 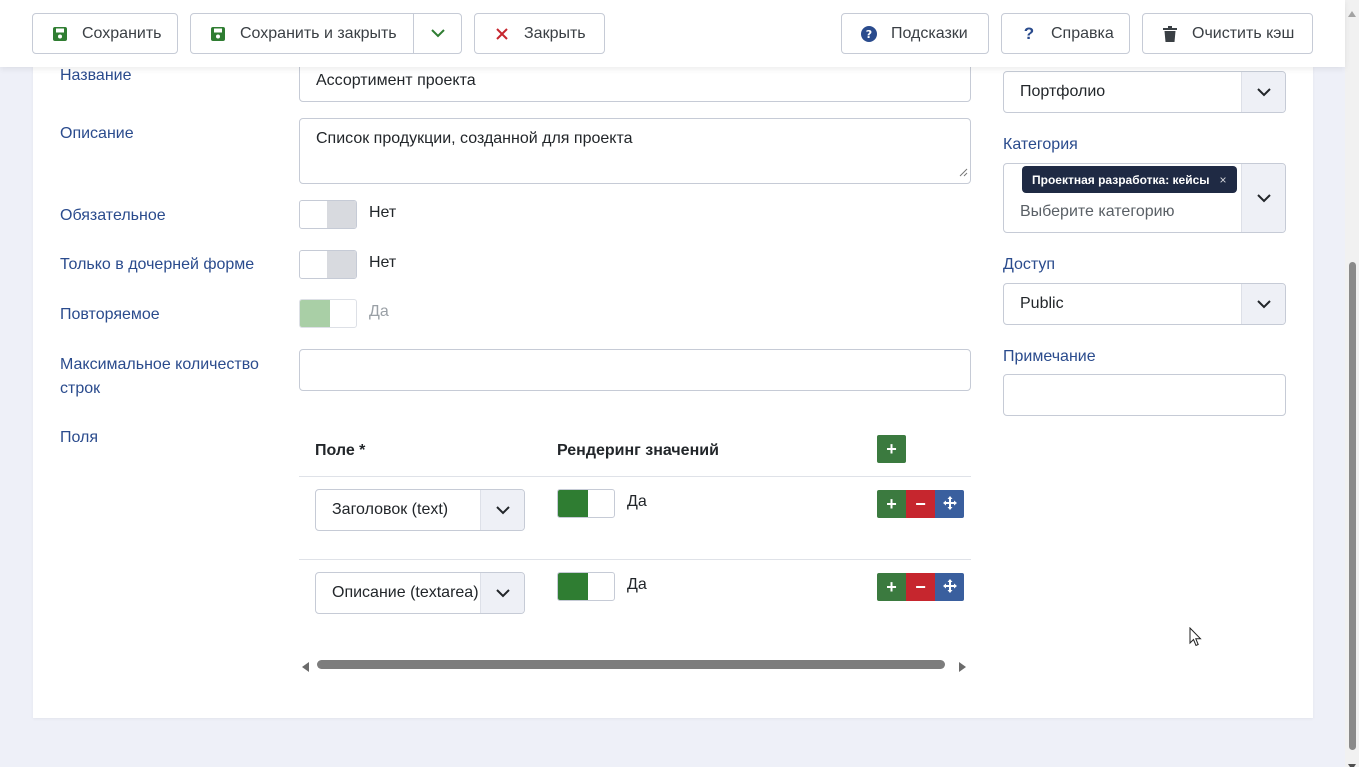 I want to click on clear-cache-button-label: Очистить кэш, so click(x=1243, y=33).